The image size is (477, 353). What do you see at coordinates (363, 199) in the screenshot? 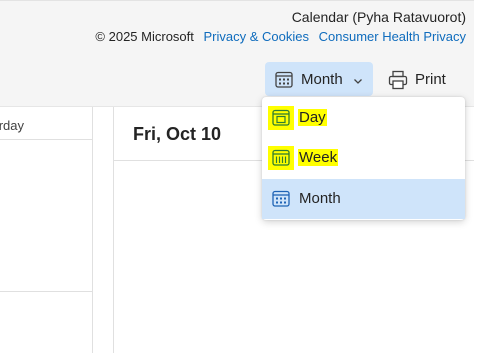
I see `menu-item-month: Month` at bounding box center [363, 199].